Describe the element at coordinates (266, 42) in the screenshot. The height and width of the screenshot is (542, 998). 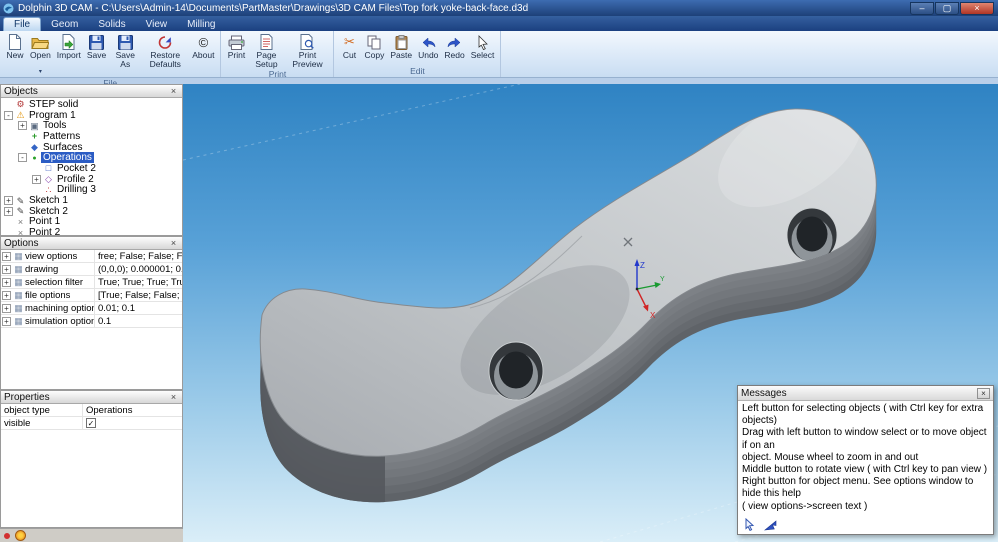
I see `page-setup-icon` at that location.